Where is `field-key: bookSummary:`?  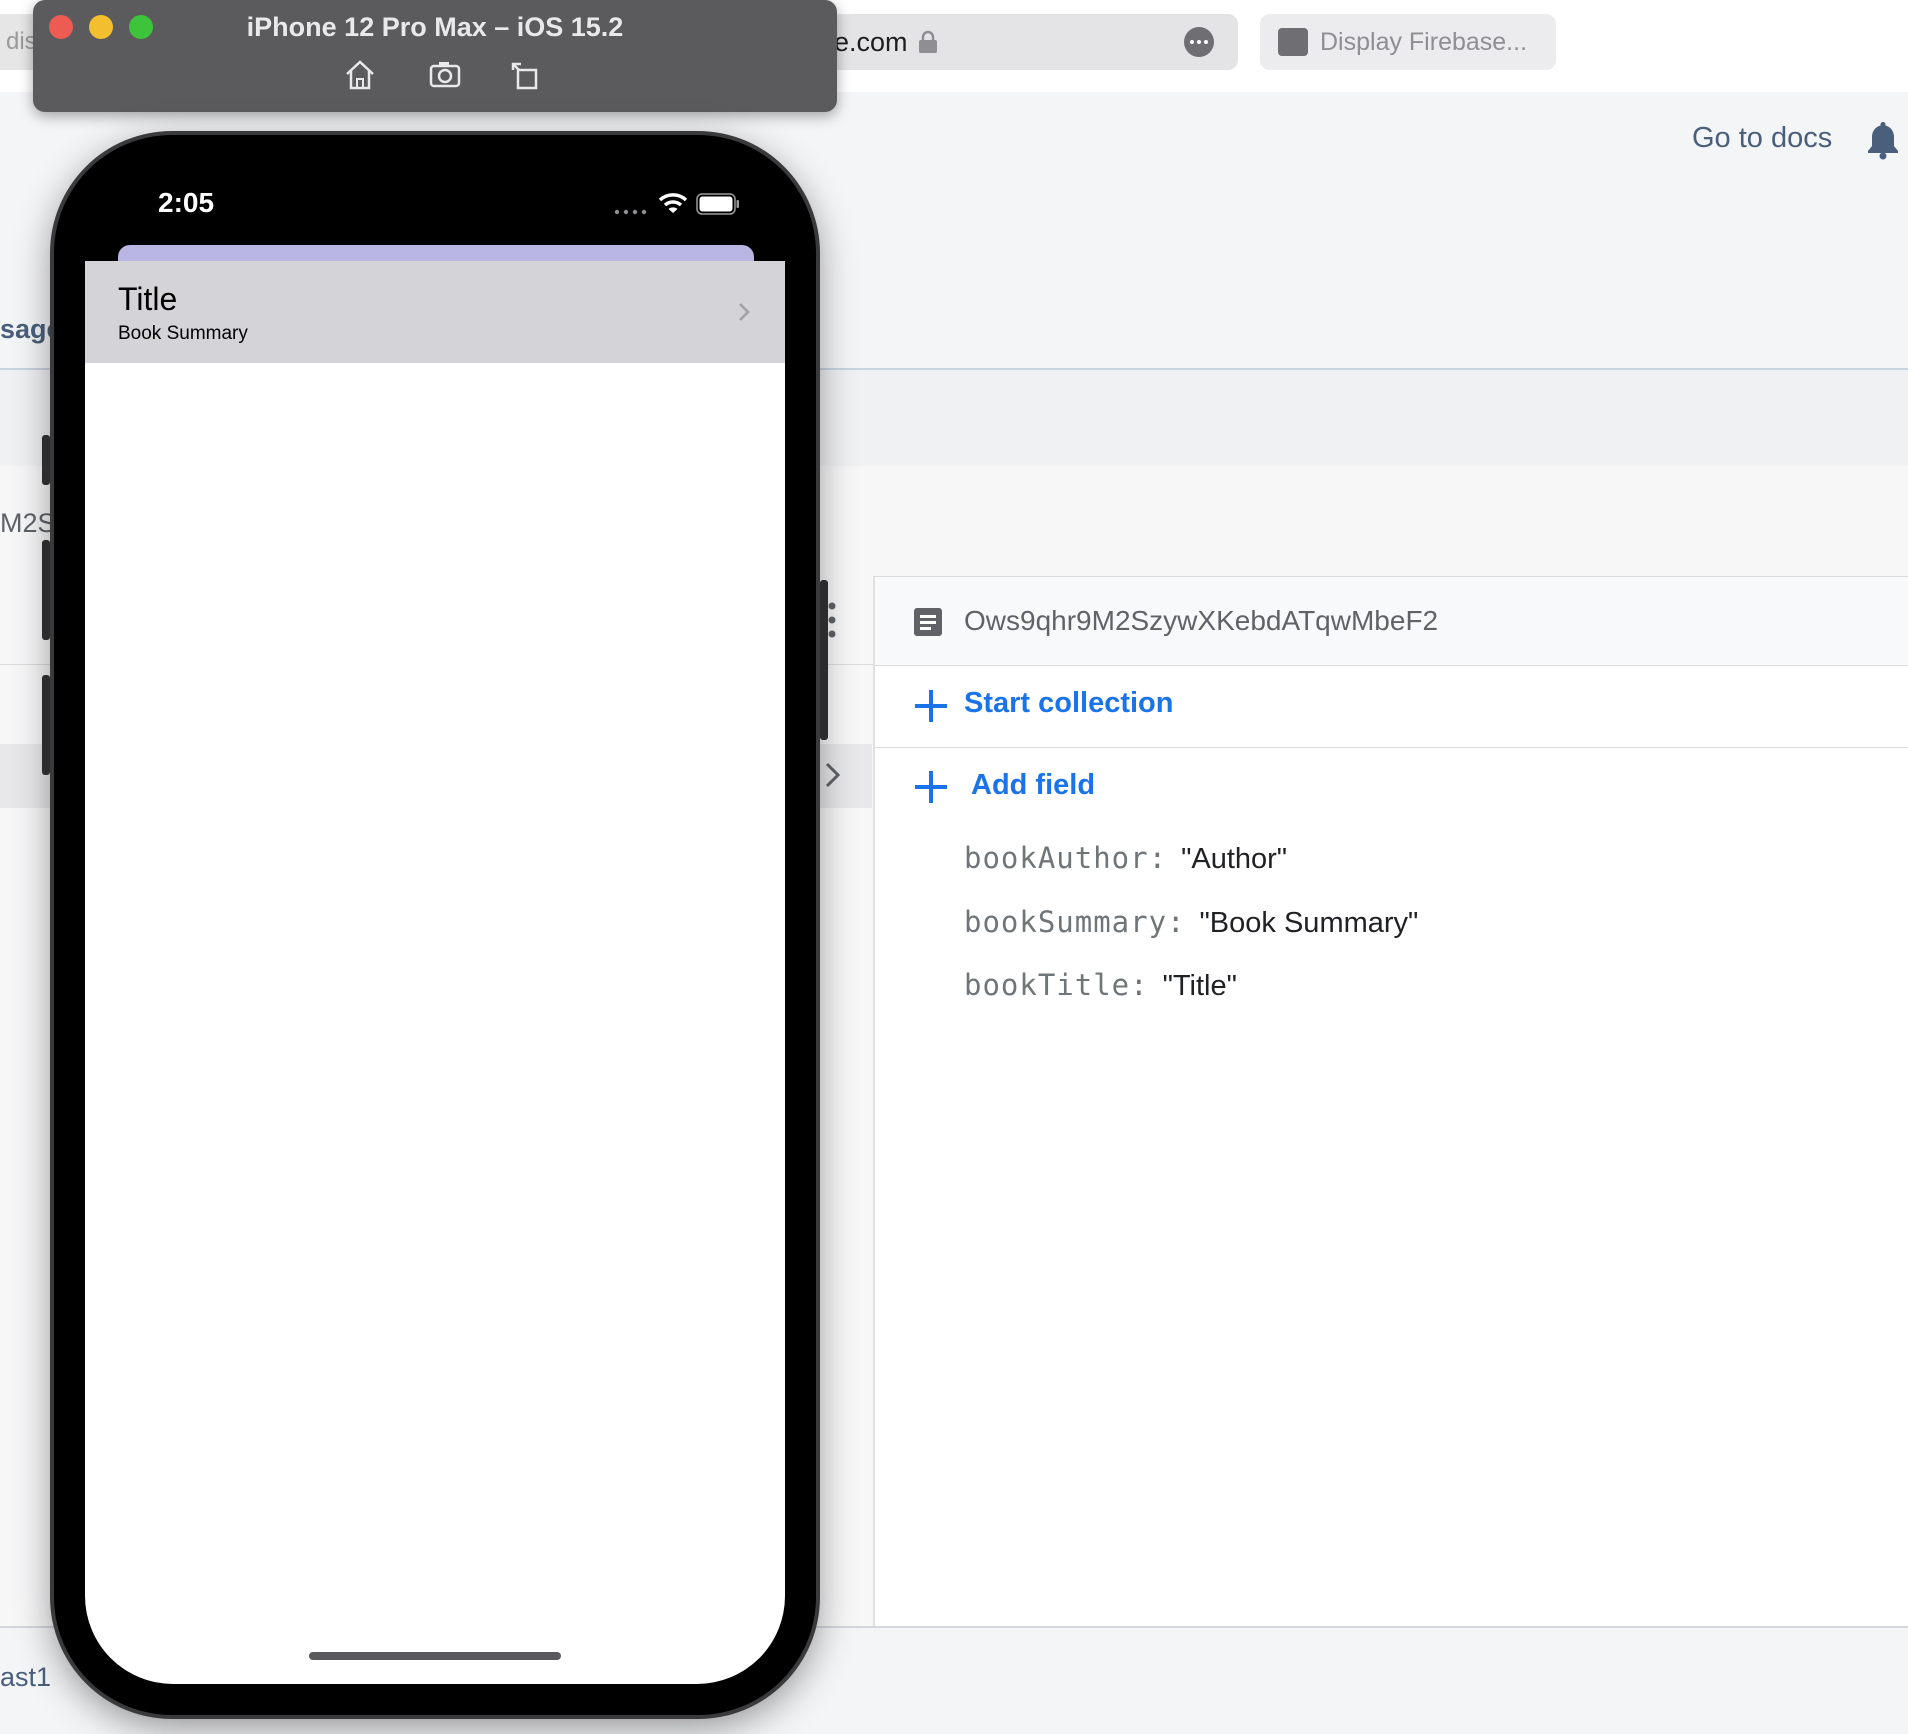 field-key: bookSummary: is located at coordinates (1075, 922).